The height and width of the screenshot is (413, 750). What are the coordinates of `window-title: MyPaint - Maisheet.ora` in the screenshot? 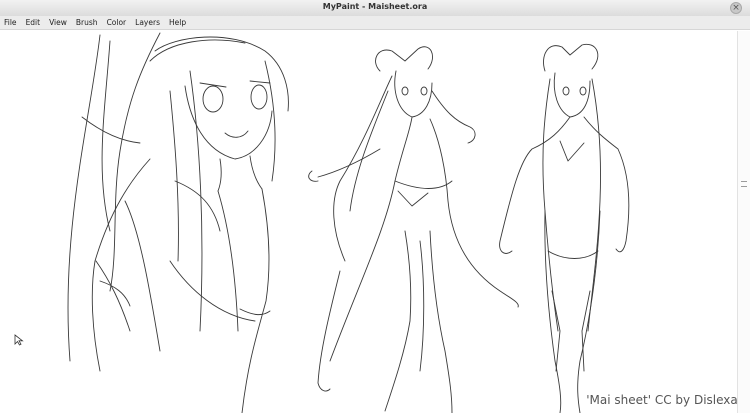 It's located at (375, 6).